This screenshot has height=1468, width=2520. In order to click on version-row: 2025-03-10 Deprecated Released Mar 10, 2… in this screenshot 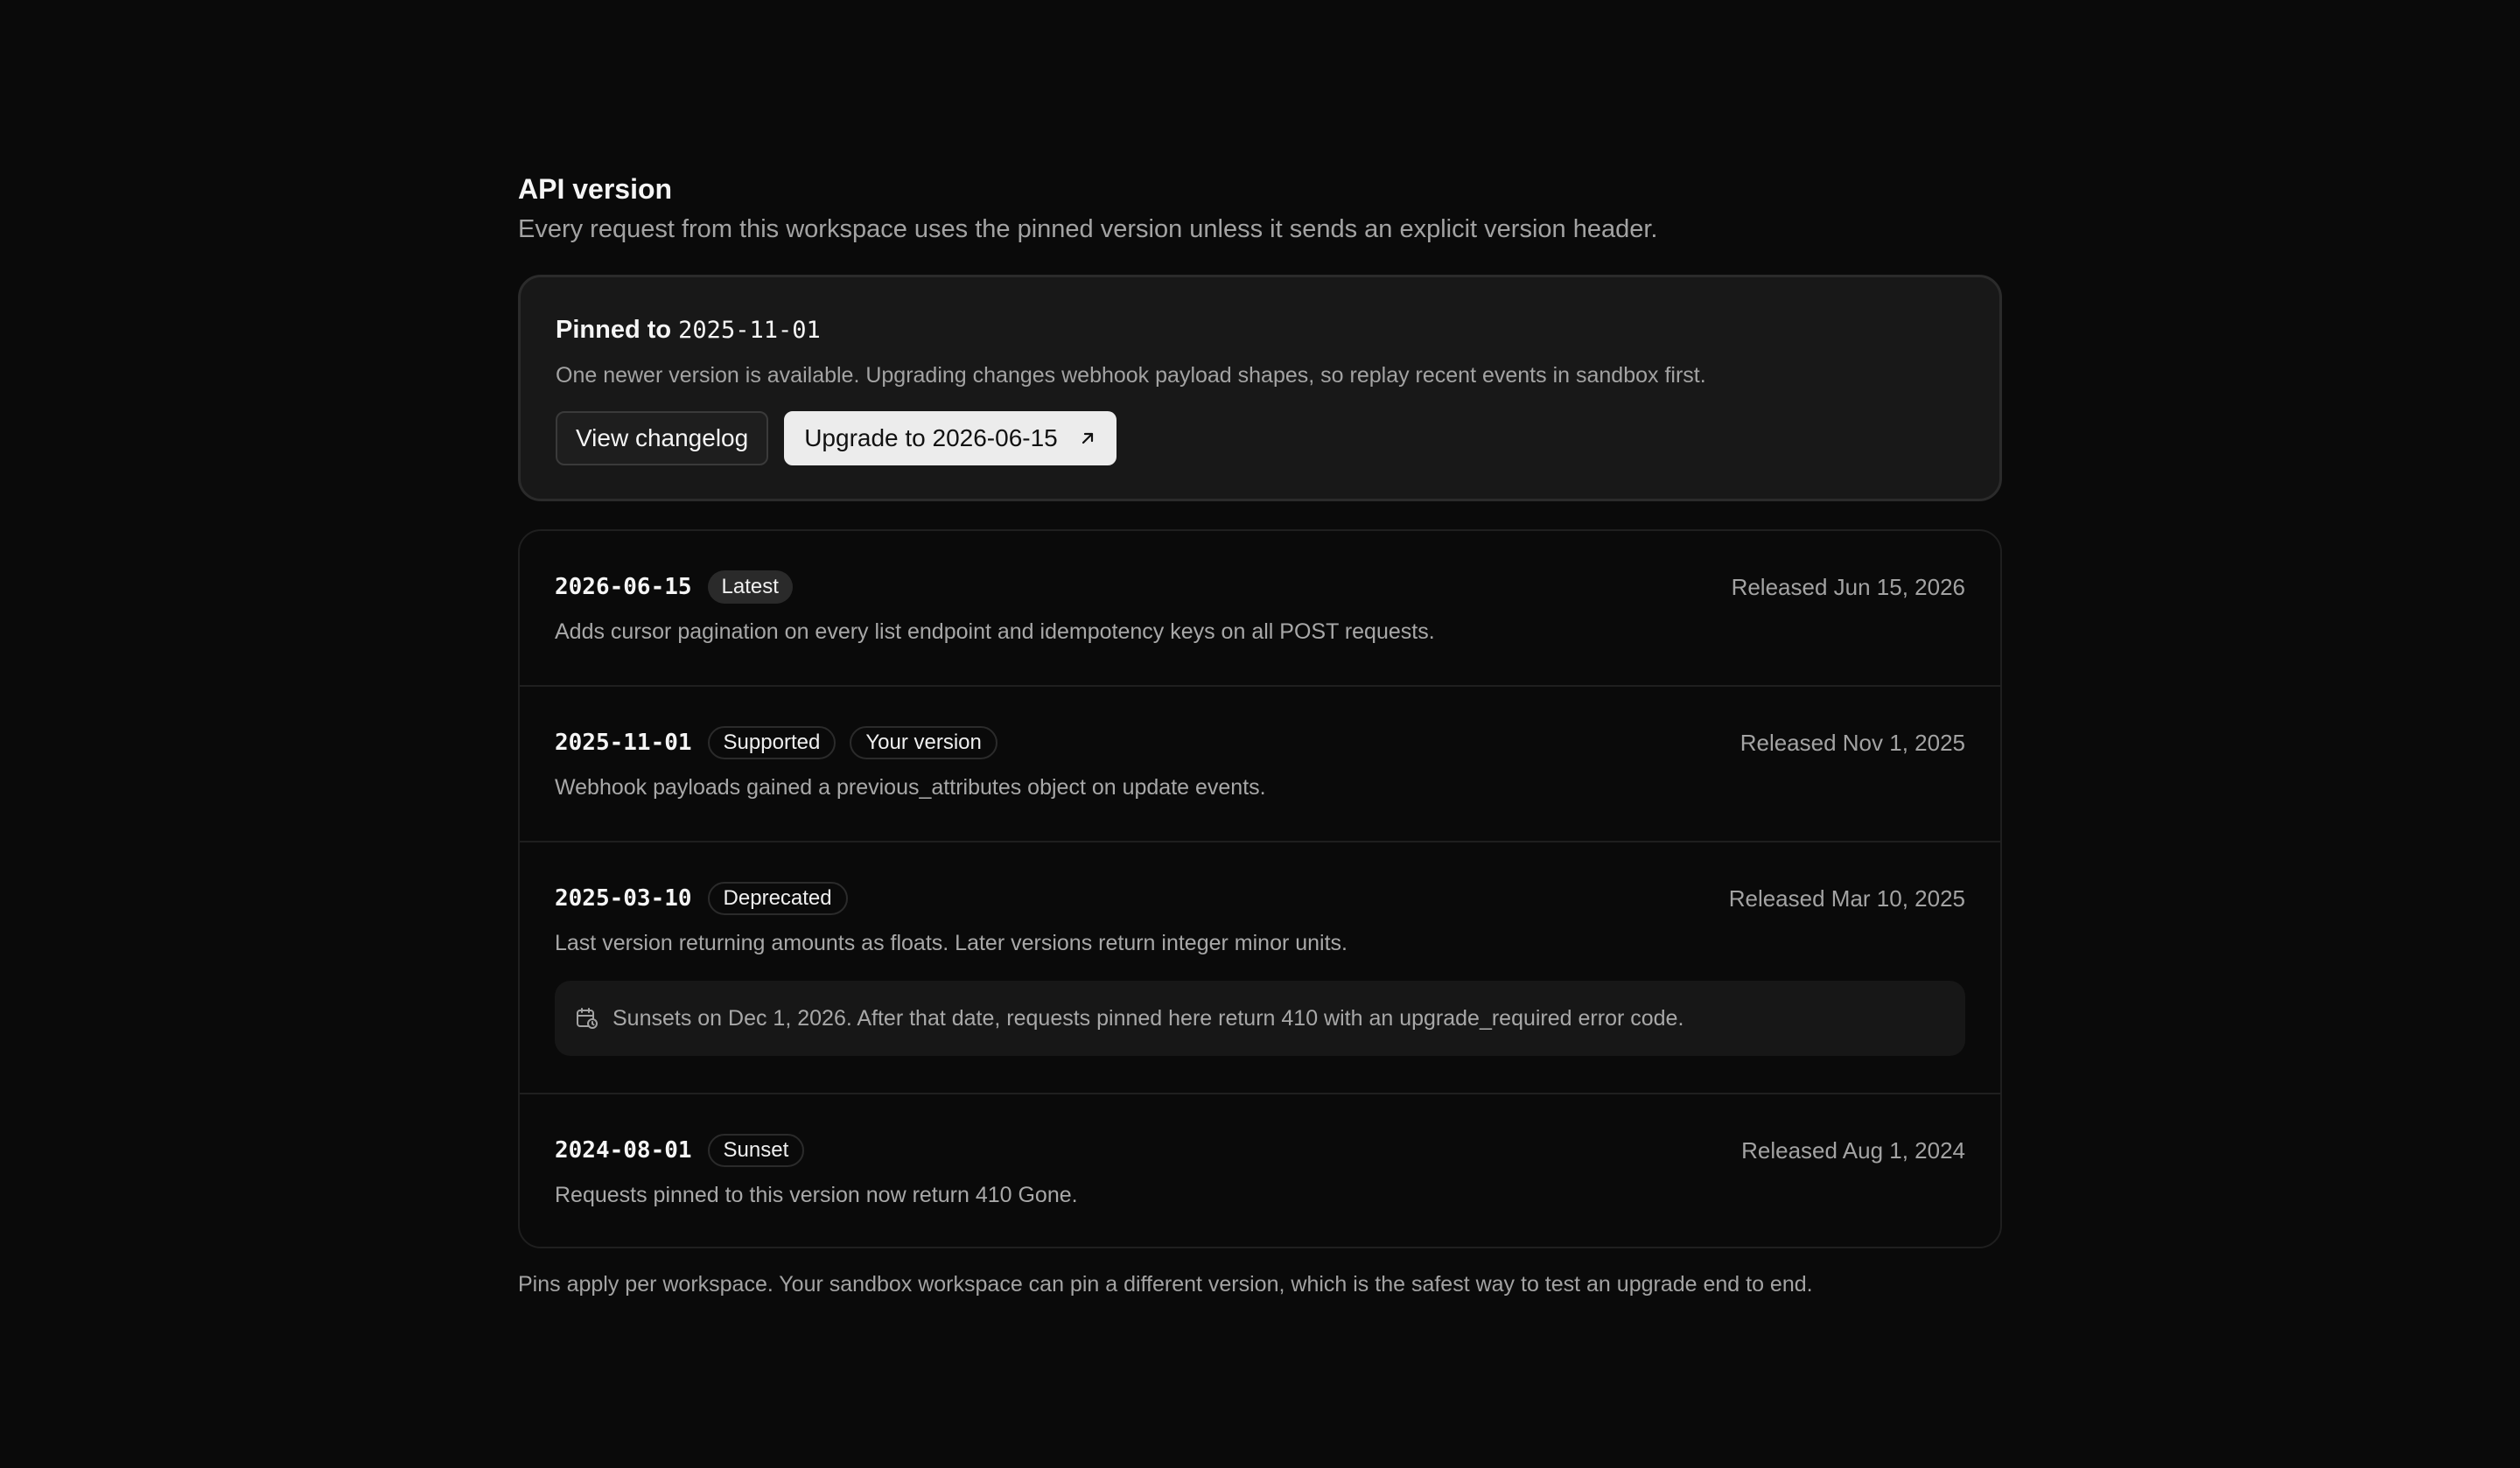, I will do `click(1260, 967)`.